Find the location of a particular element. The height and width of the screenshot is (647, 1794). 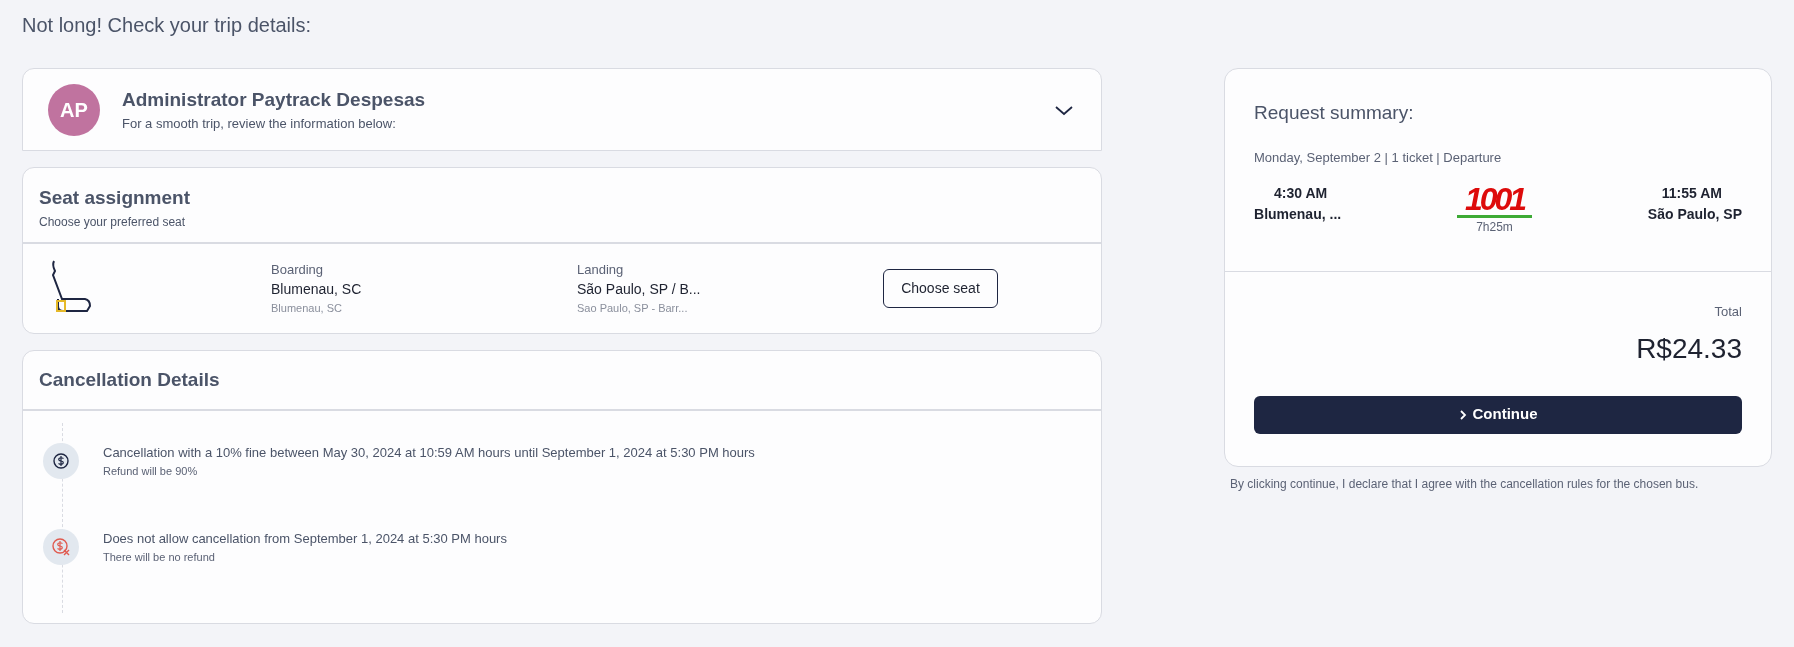

continue-button: Continue is located at coordinates (1498, 414).